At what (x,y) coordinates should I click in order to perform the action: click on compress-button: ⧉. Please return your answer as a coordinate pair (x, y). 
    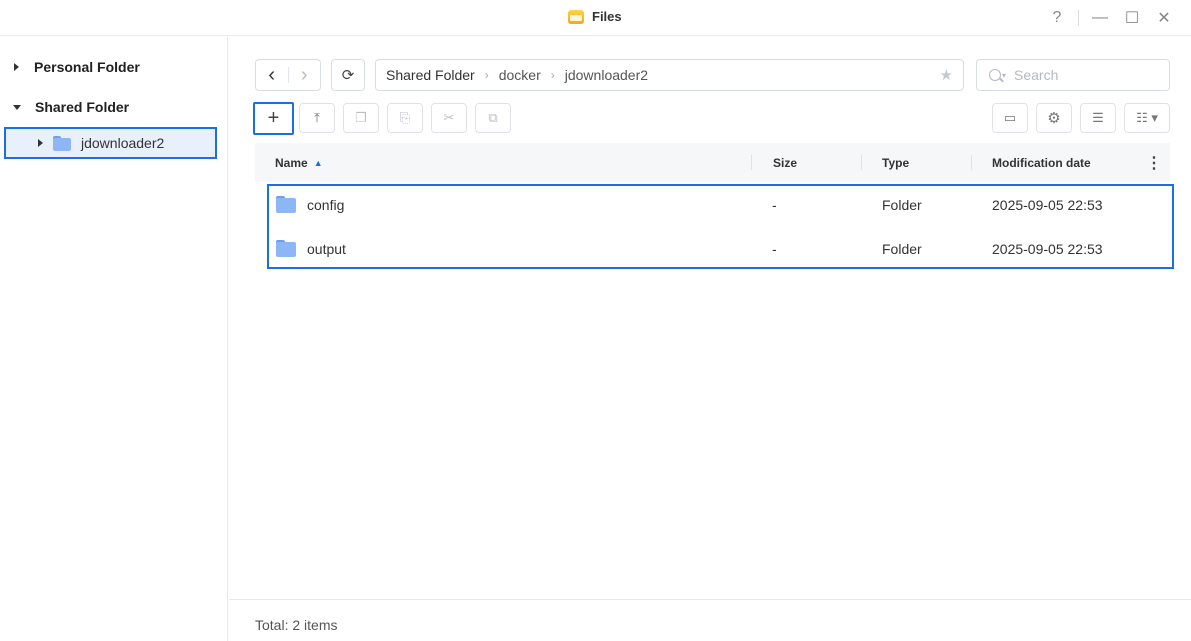
    Looking at the image, I should click on (493, 118).